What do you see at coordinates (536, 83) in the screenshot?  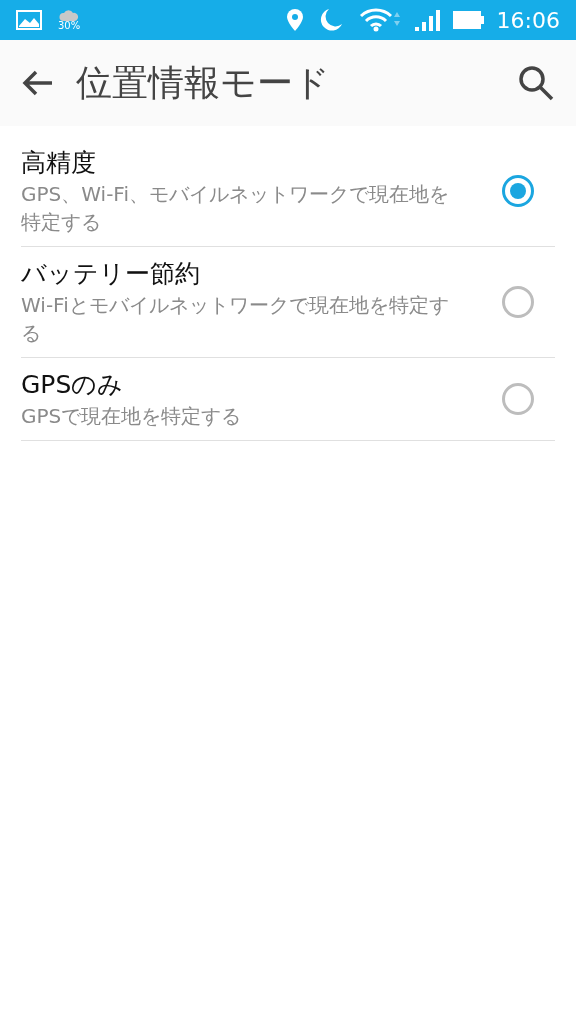 I see `search-button` at bounding box center [536, 83].